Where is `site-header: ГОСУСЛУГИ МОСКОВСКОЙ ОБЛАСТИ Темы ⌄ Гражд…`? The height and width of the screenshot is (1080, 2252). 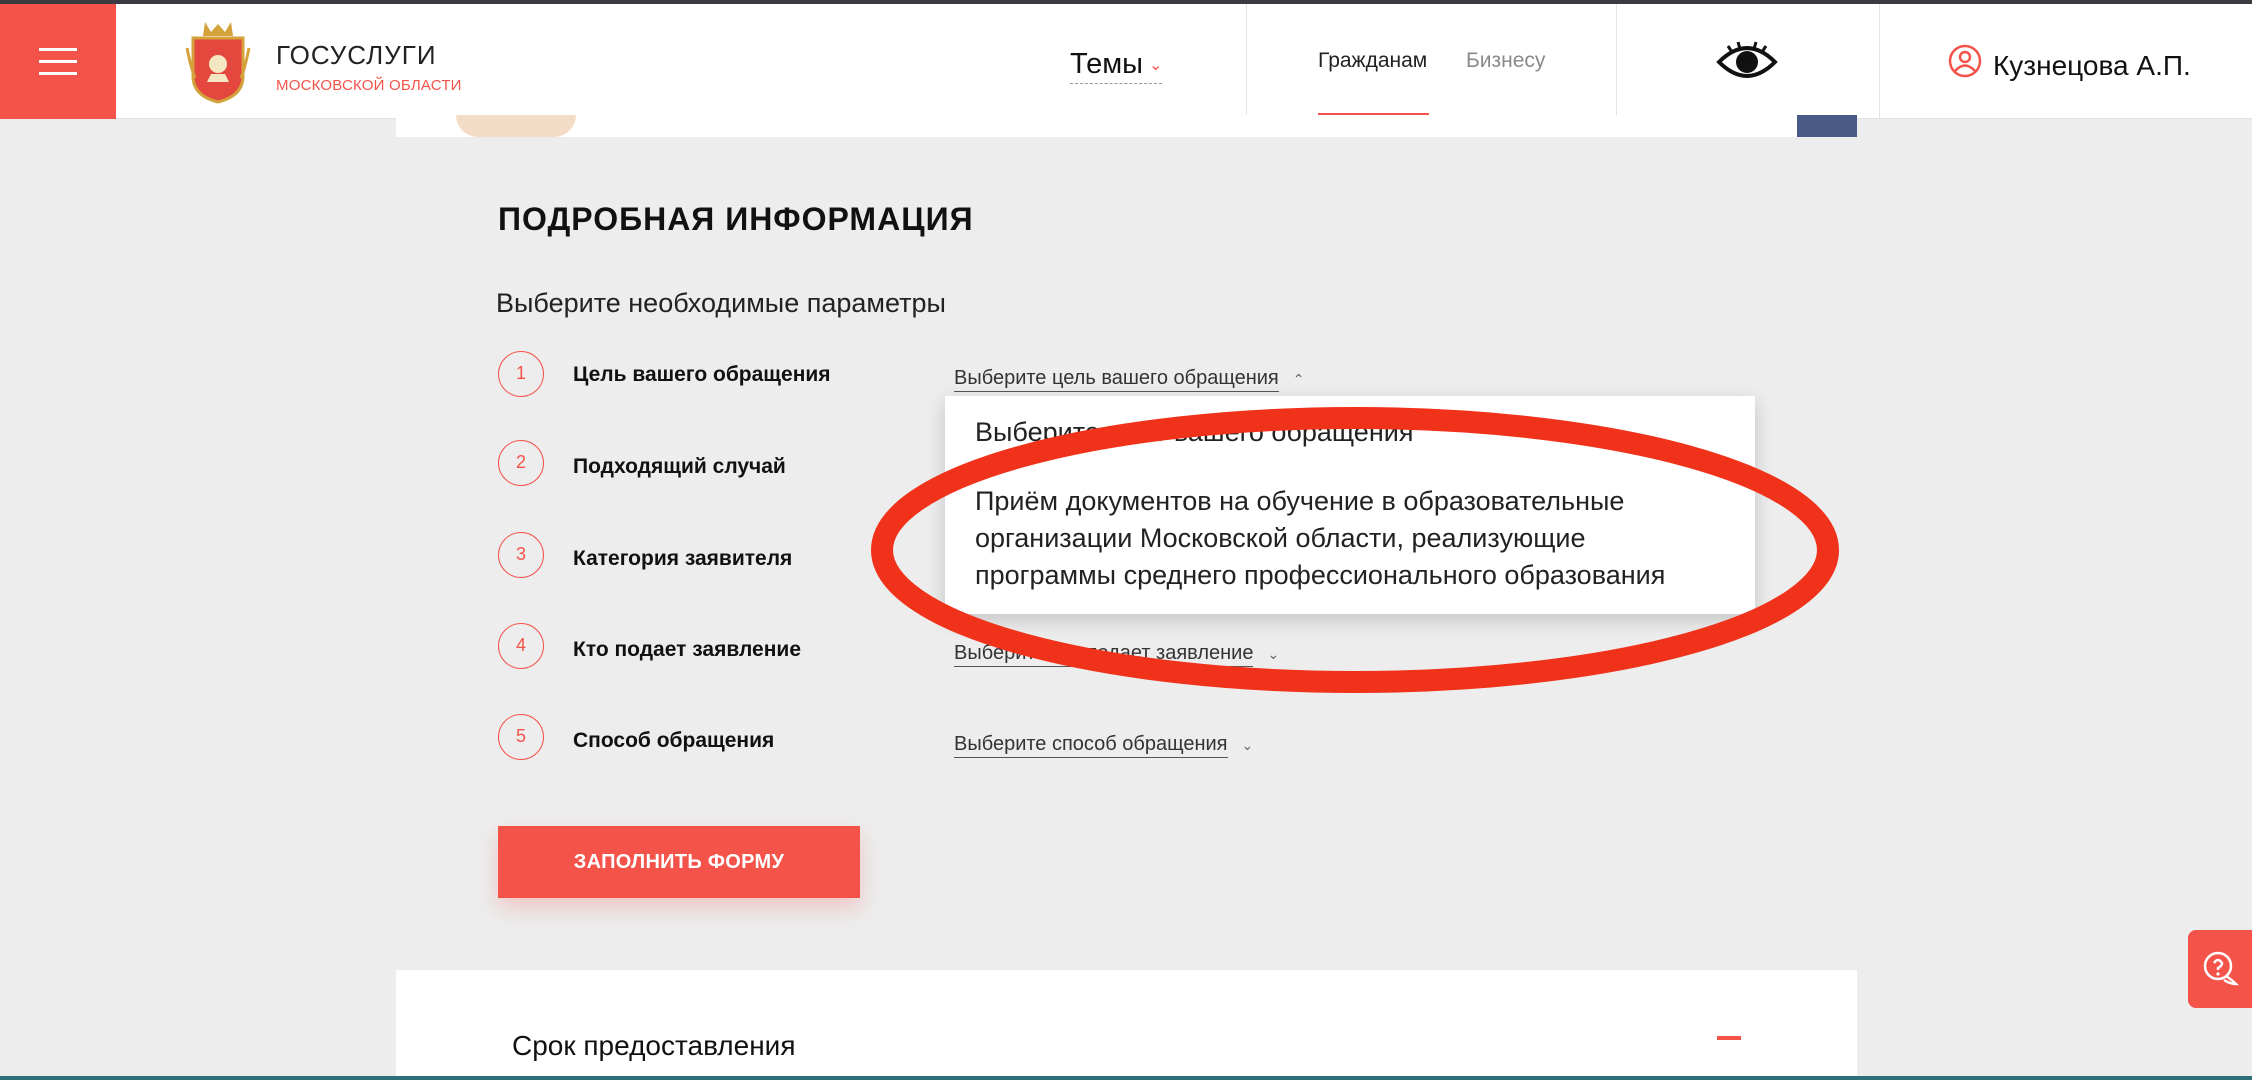
site-header: ГОСУСЛУГИ МОСКОВСКОЙ ОБЛАСТИ Темы ⌄ Гражд… is located at coordinates (1126, 61).